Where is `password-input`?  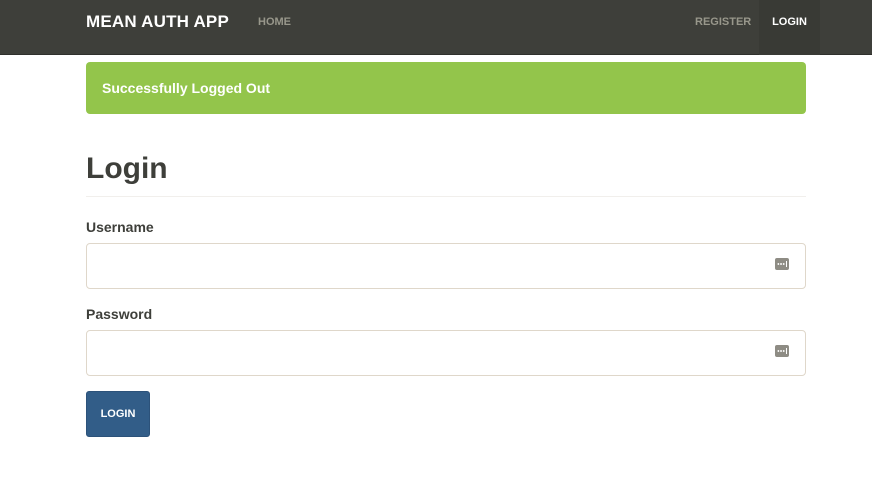 password-input is located at coordinates (446, 353).